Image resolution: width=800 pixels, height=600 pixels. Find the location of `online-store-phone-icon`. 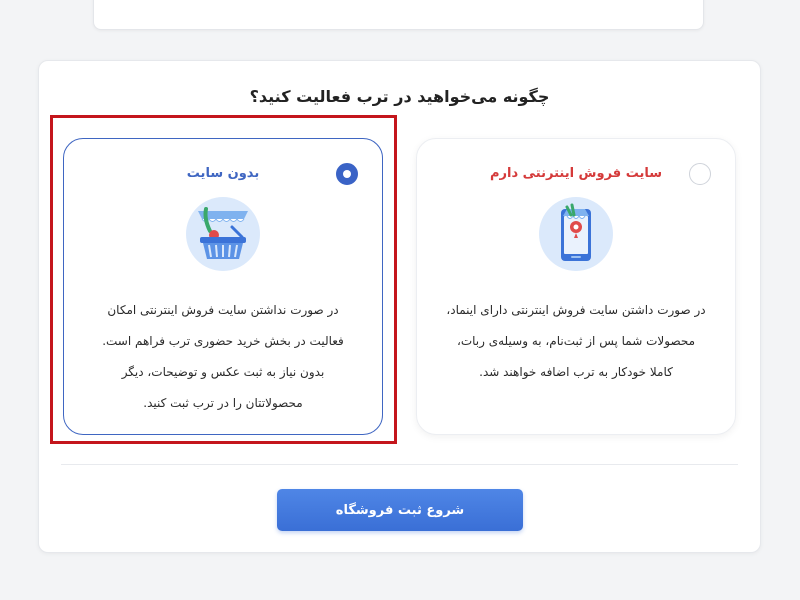

online-store-phone-icon is located at coordinates (576, 234).